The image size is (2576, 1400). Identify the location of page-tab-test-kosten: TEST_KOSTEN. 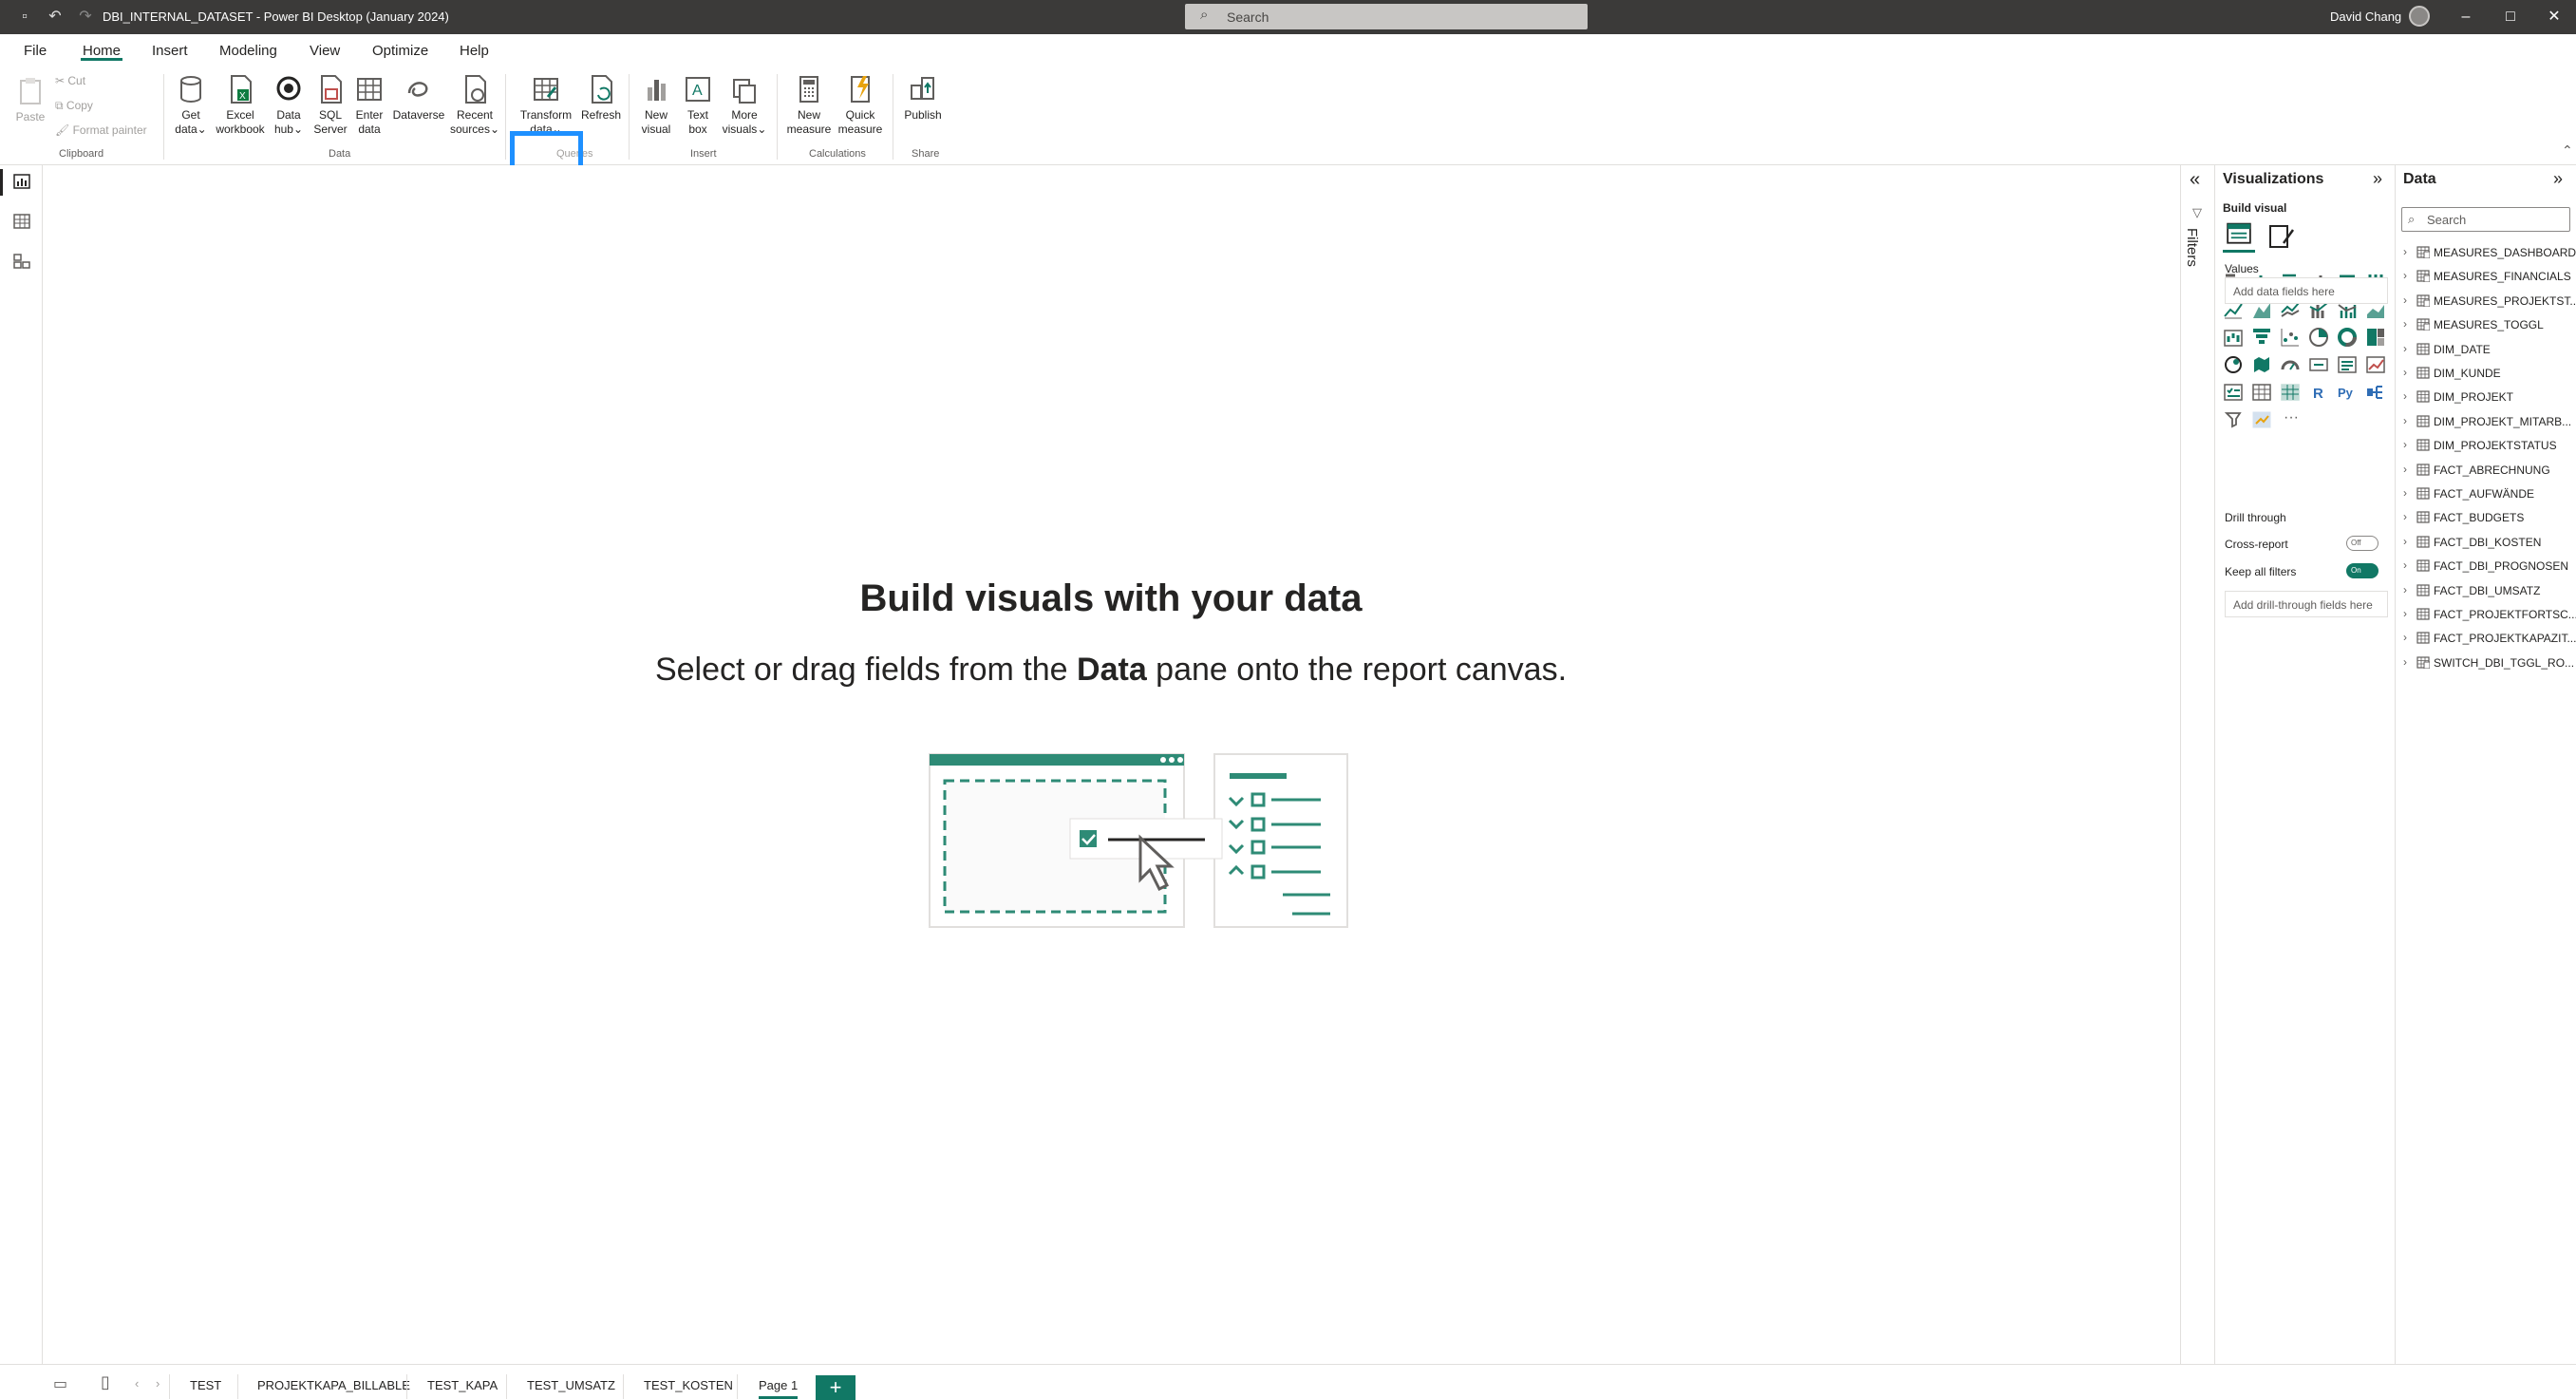
(688, 1385).